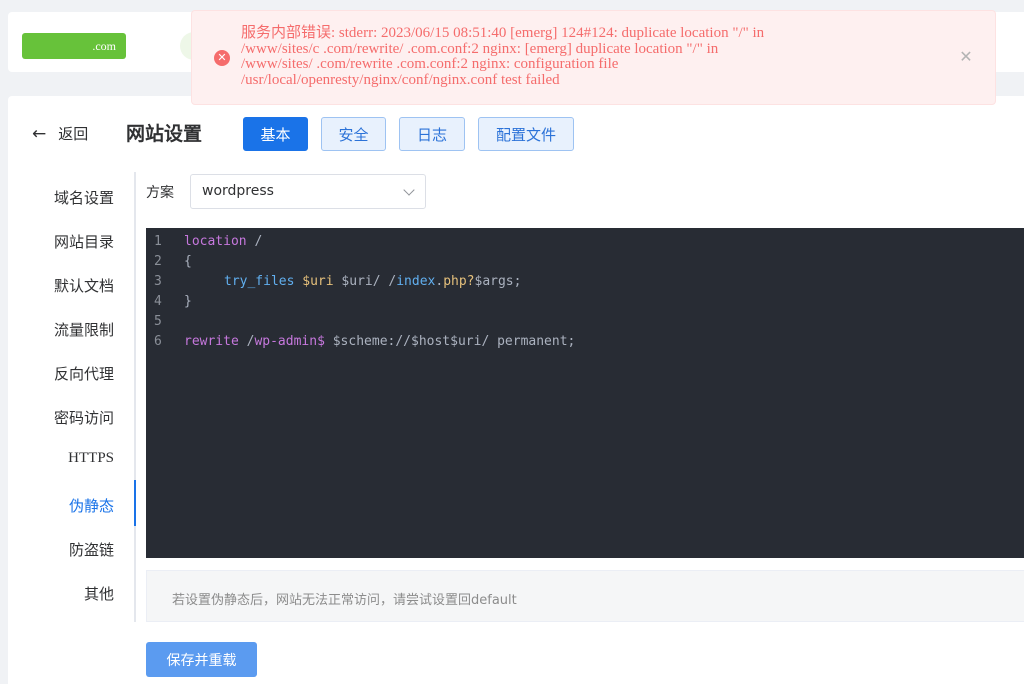 The width and height of the screenshot is (1024, 684). I want to click on code-token: {, so click(188, 261).